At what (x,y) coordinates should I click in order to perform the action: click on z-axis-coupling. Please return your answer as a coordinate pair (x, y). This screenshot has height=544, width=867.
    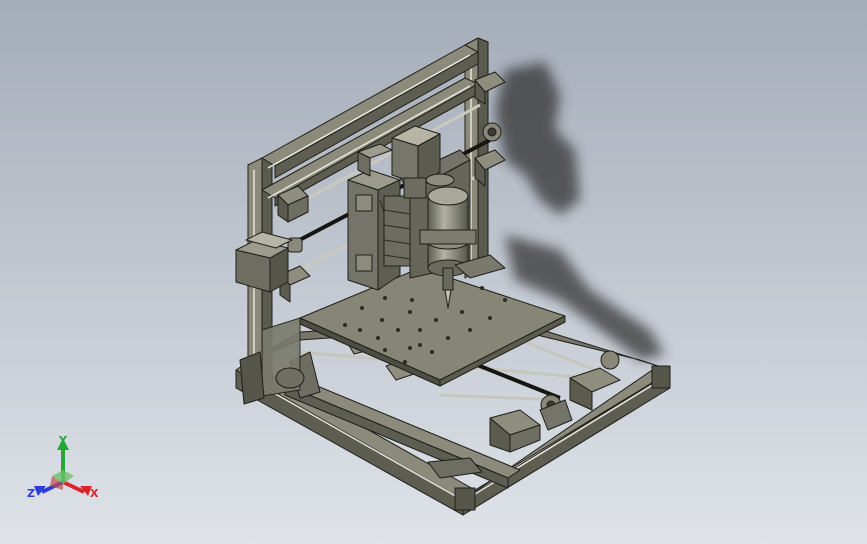
    Looking at the image, I should click on (397, 231).